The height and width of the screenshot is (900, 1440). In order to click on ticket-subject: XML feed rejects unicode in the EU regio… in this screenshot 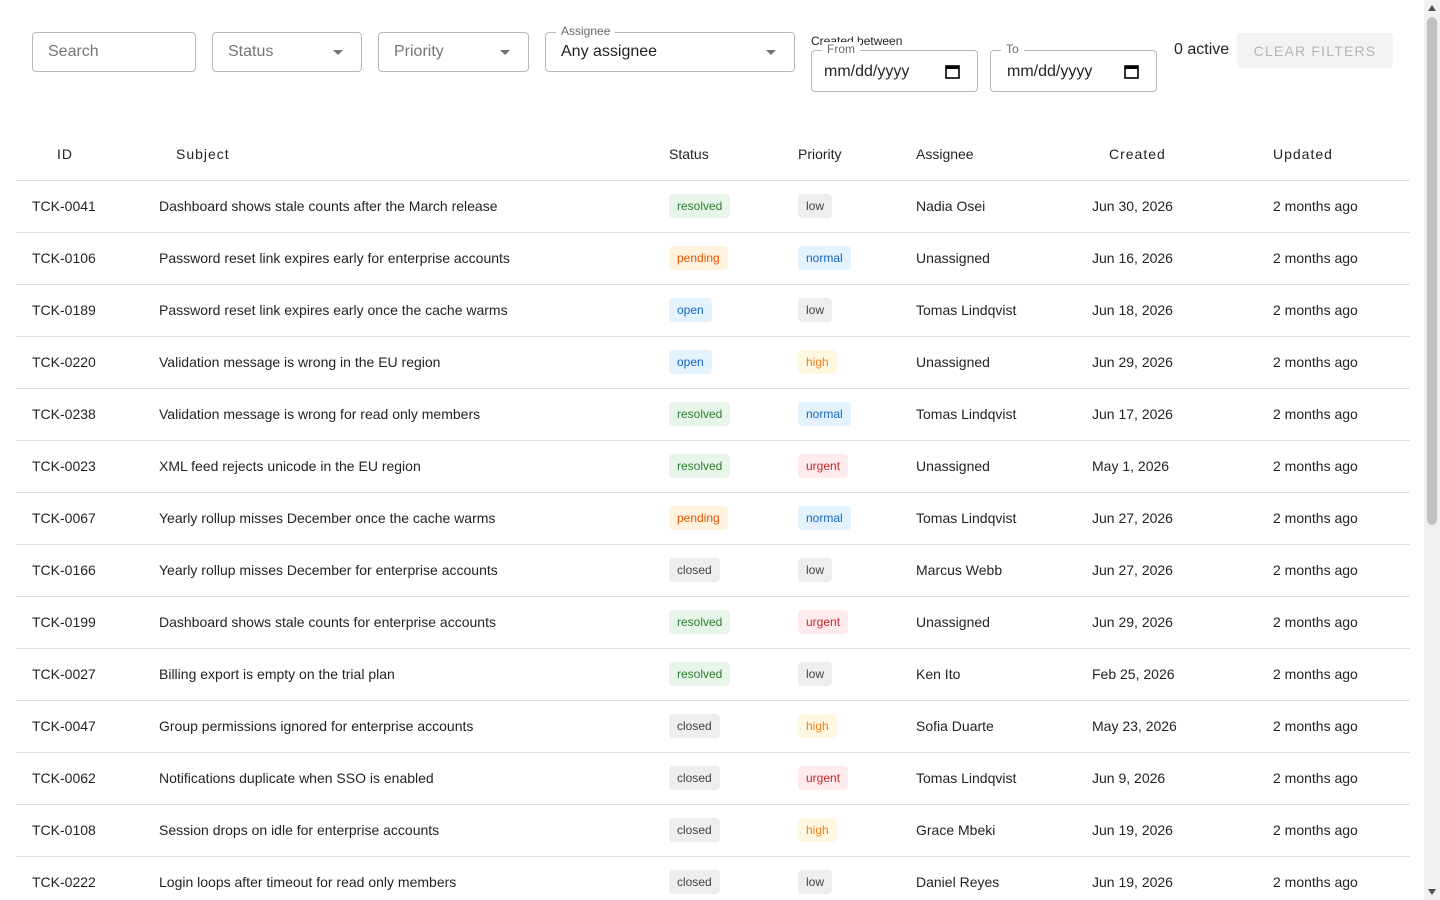, I will do `click(290, 466)`.